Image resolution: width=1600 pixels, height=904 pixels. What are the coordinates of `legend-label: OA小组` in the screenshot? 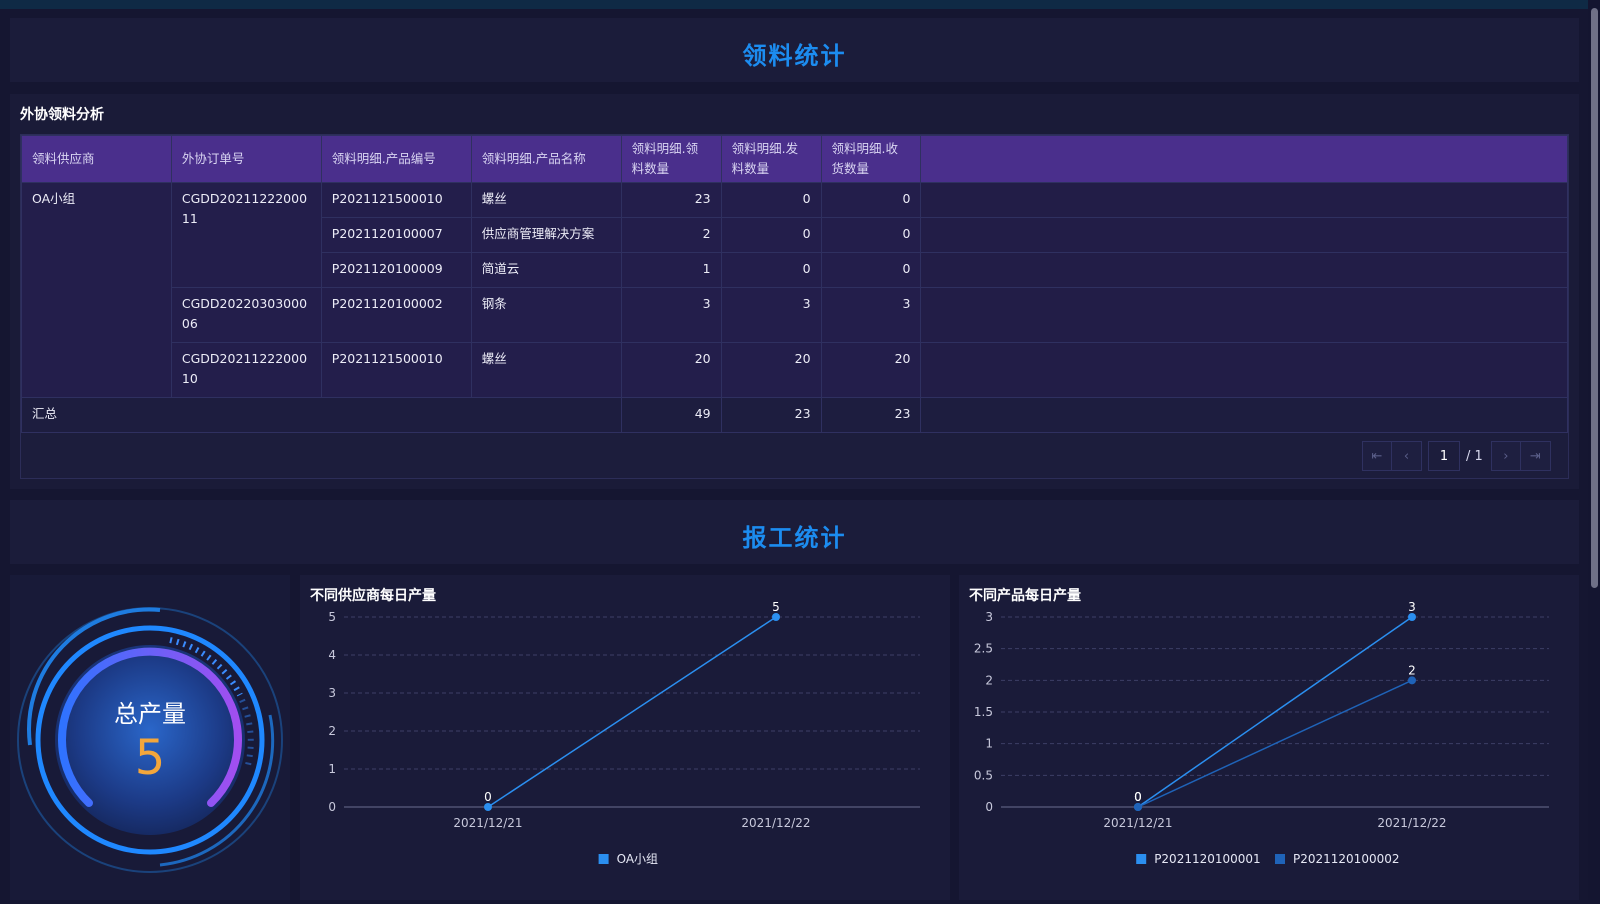 It's located at (637, 859).